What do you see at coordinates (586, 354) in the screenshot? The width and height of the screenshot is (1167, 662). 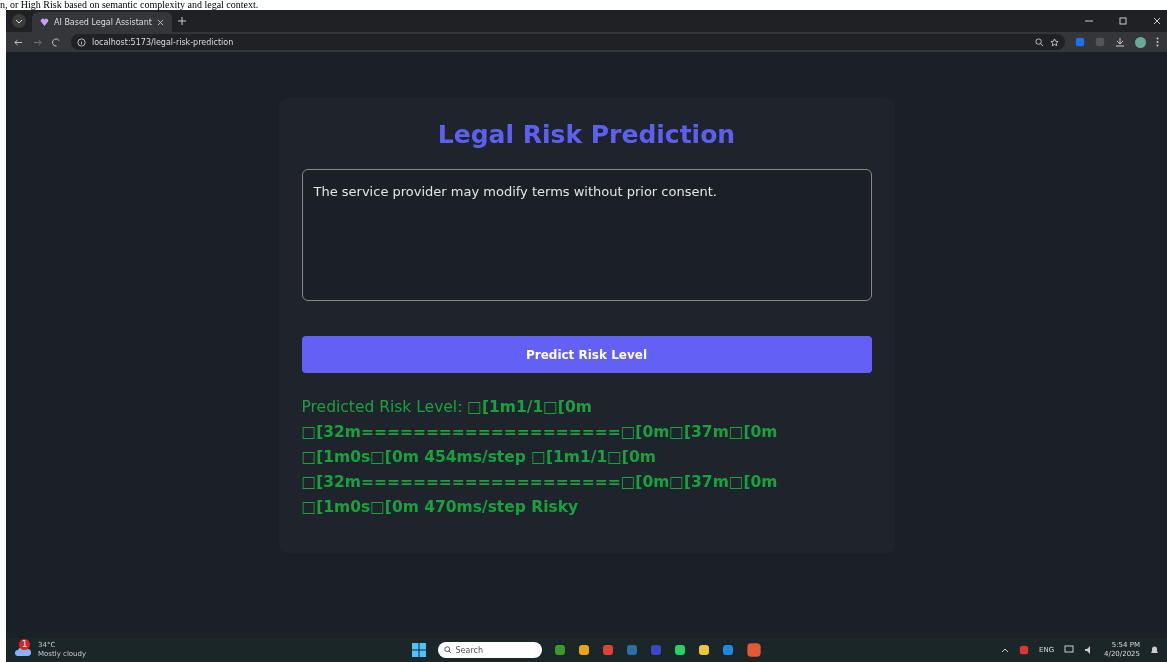 I see `predict-button: Predict Risk Level` at bounding box center [586, 354].